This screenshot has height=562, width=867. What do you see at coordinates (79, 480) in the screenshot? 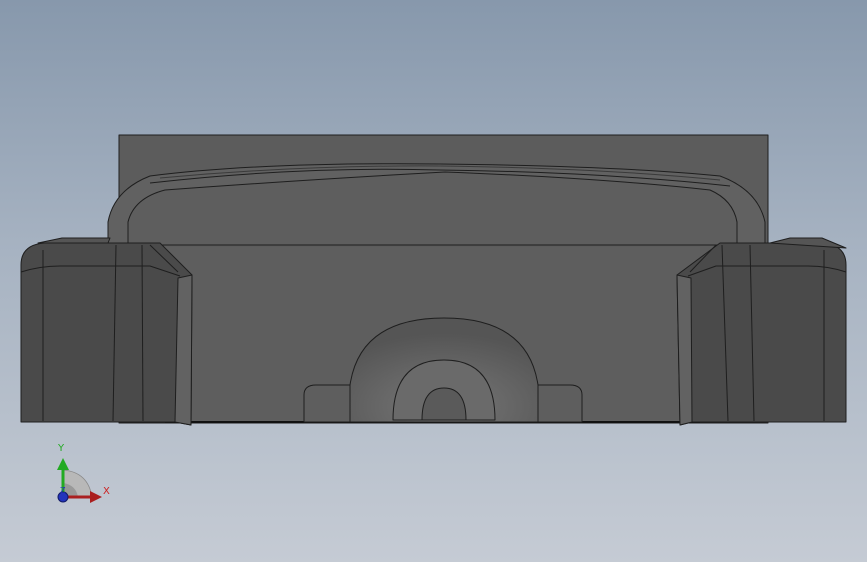
I see `triad-widget` at bounding box center [79, 480].